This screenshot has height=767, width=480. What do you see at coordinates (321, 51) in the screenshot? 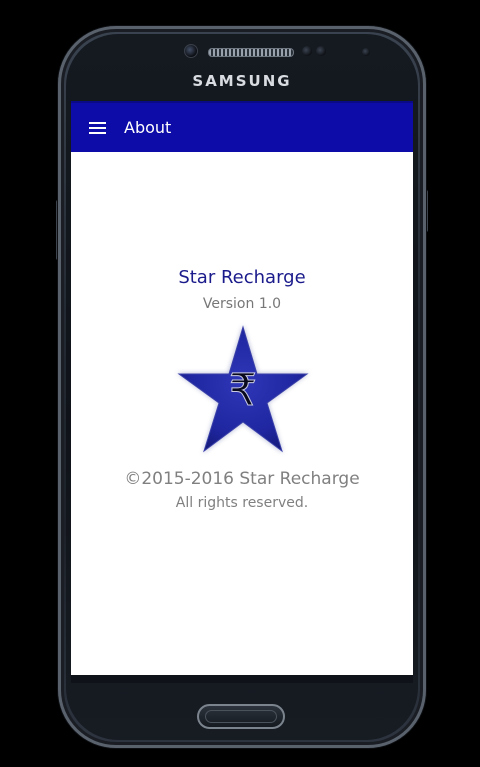
I see `light-sensor-icon` at bounding box center [321, 51].